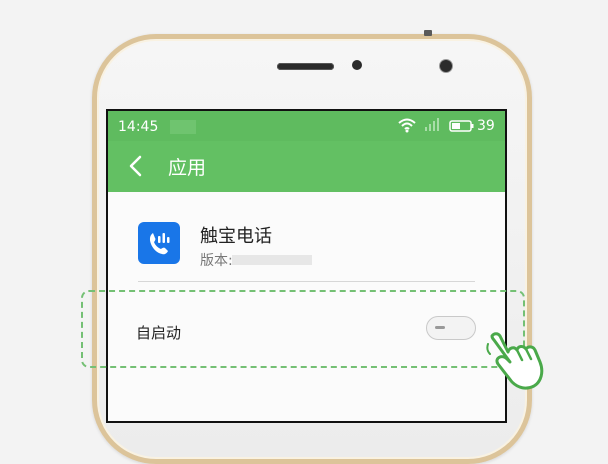 The image size is (608, 464). What do you see at coordinates (183, 127) in the screenshot?
I see `status-blur` at bounding box center [183, 127].